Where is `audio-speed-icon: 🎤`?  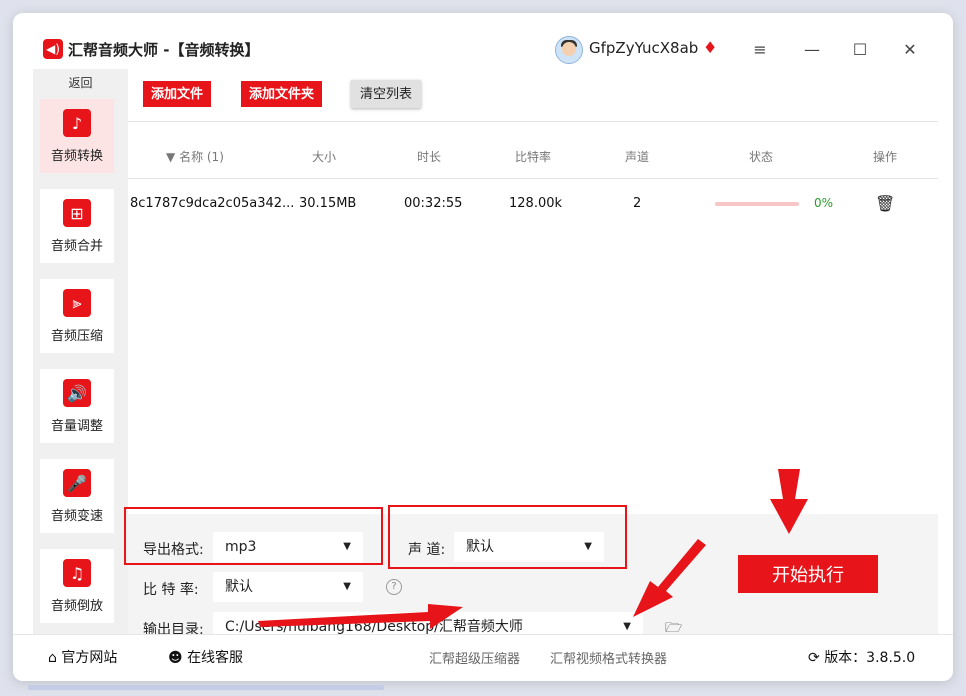
audio-speed-icon: 🎤 is located at coordinates (77, 483).